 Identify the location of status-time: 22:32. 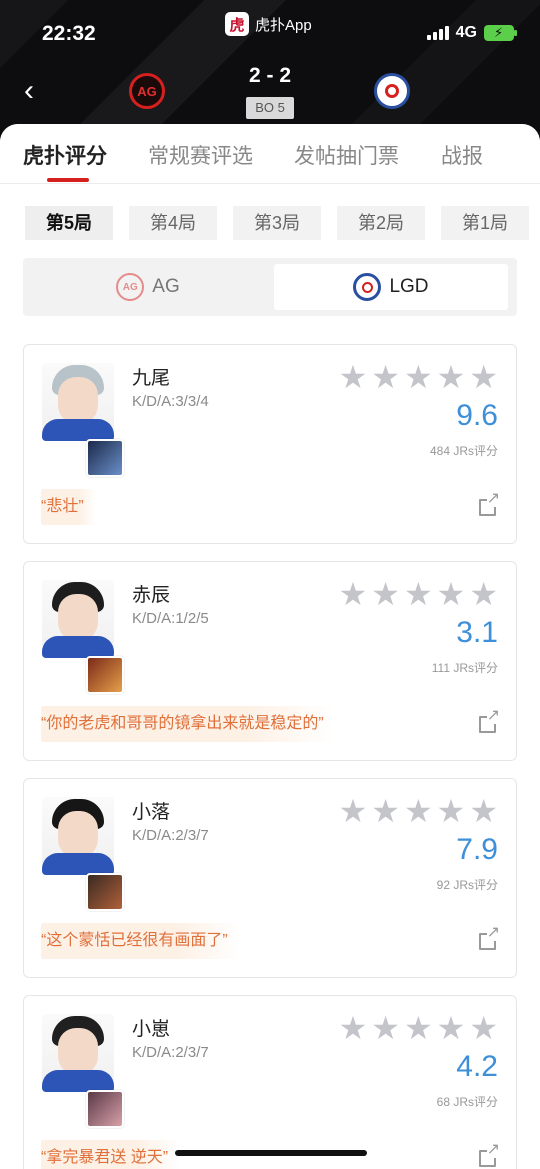
(69, 33).